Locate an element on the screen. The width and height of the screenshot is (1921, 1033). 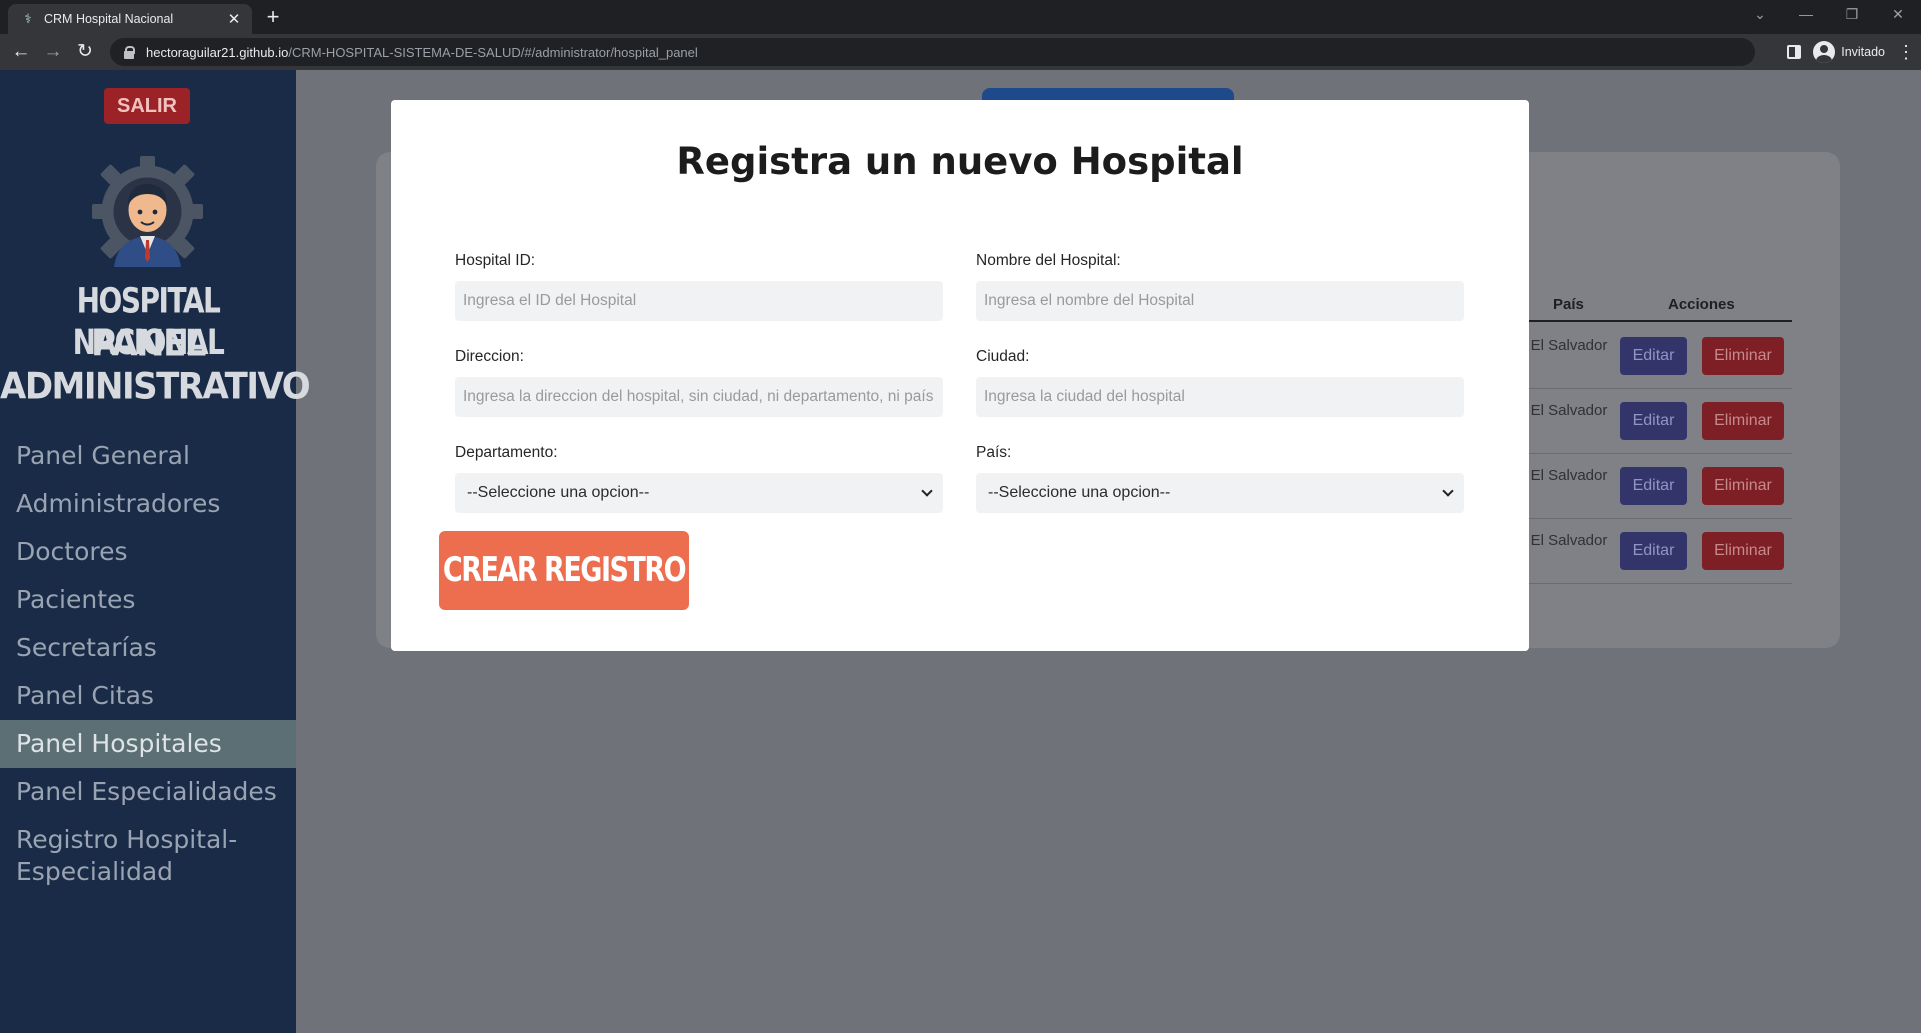
tab-search-icon: ⌄ is located at coordinates (1760, 15).